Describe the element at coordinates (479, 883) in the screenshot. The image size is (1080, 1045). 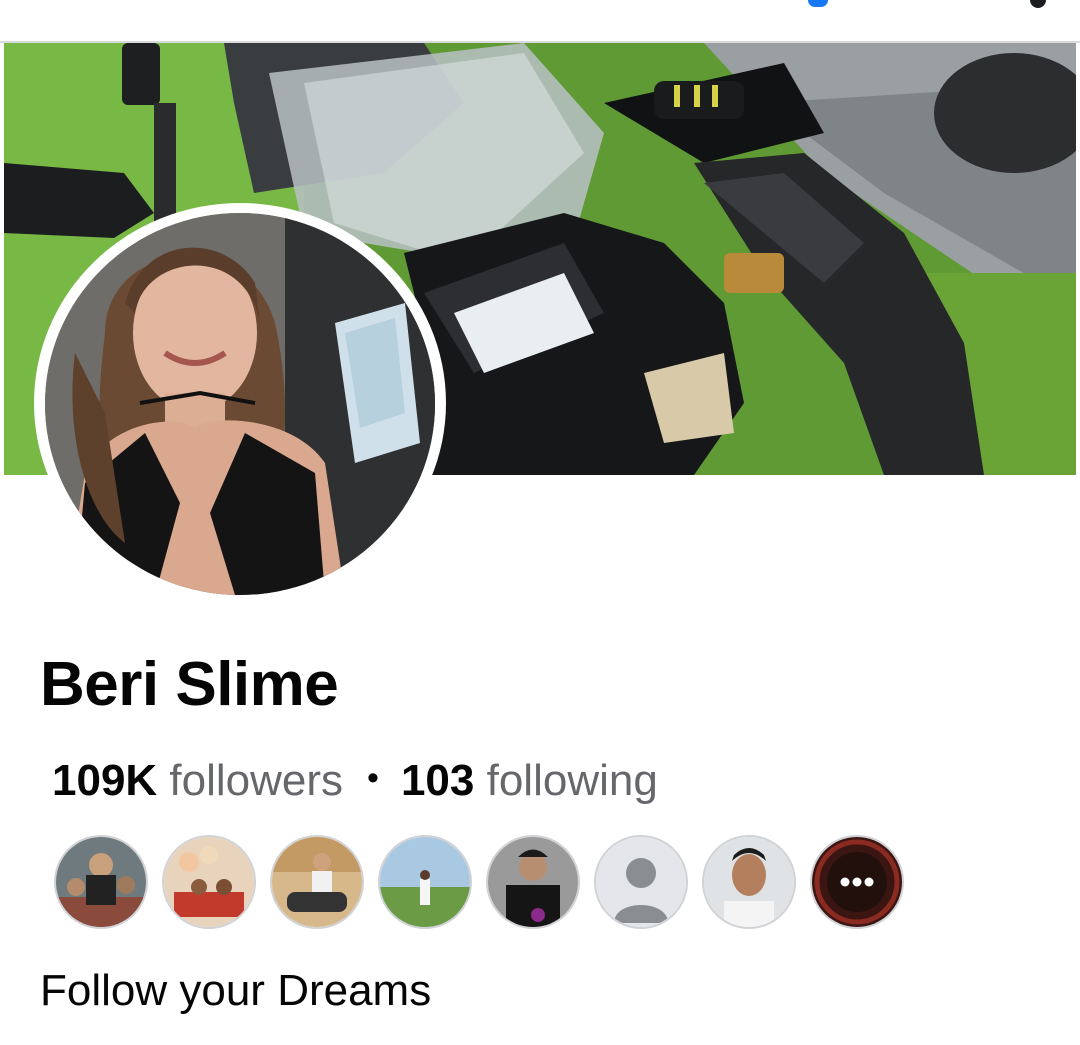
I see `mutual-followers-row` at that location.